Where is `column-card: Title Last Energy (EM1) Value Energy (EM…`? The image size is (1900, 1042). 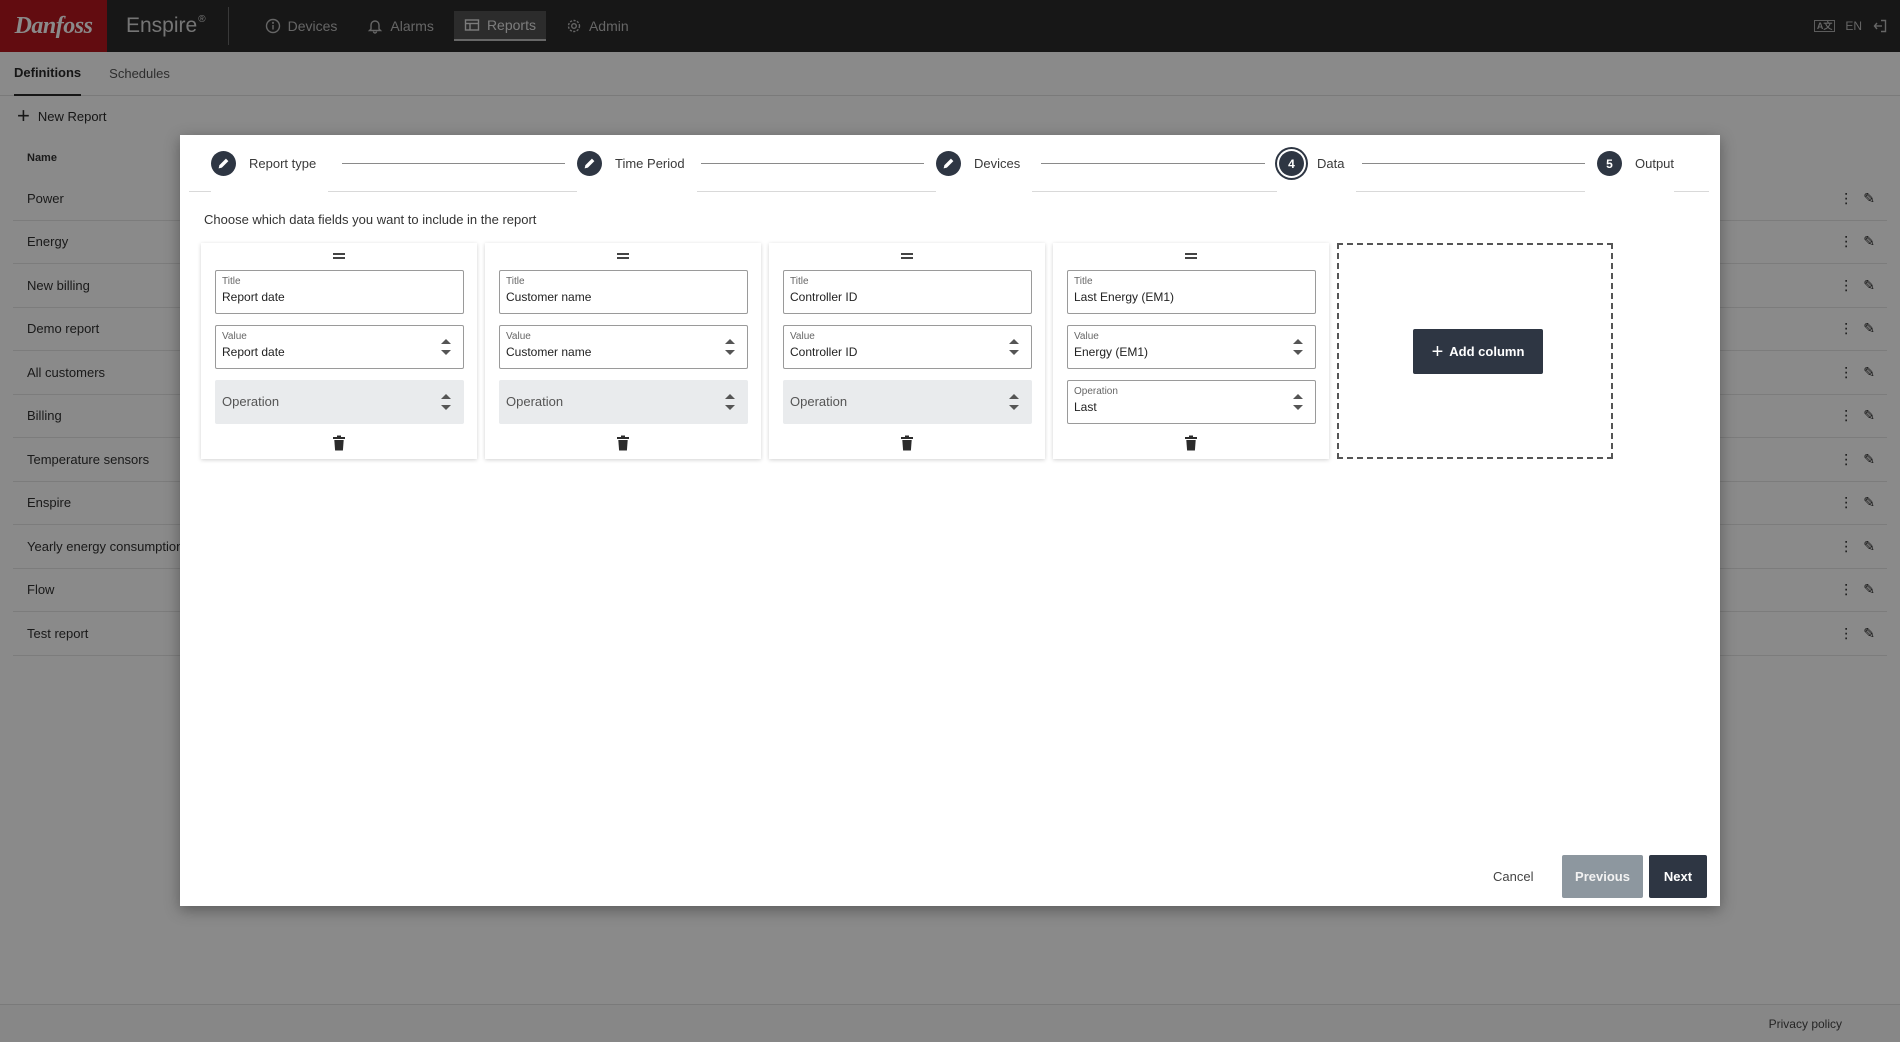 column-card: Title Last Energy (EM1) Value Energy (EM… is located at coordinates (1191, 351).